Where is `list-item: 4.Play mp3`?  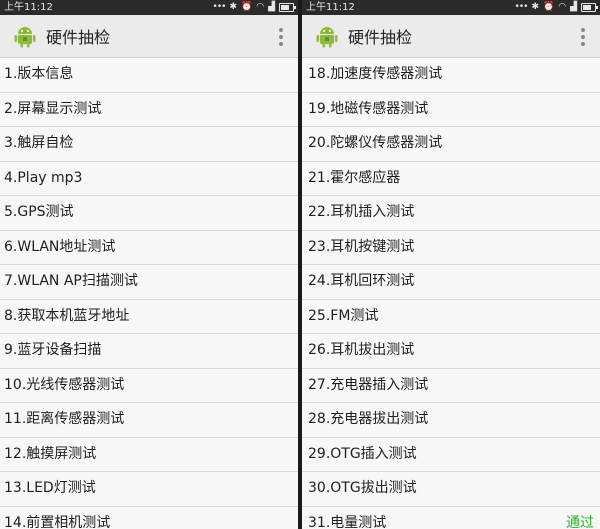 list-item: 4.Play mp3 is located at coordinates (149, 178).